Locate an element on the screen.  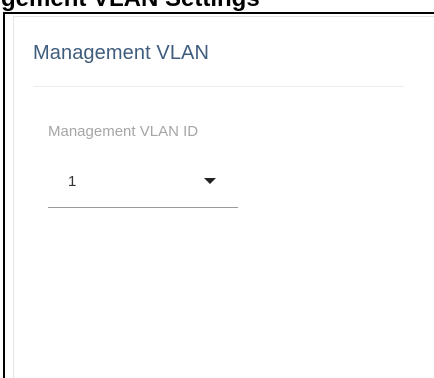
title-divider is located at coordinates (218, 86).